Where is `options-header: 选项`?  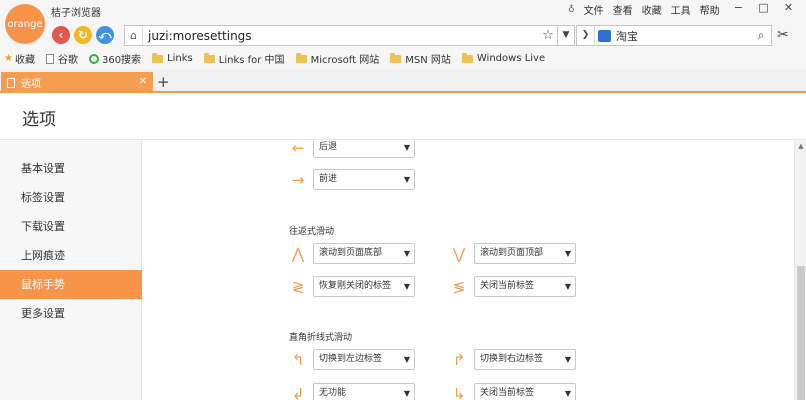 options-header: 选项 is located at coordinates (403, 117).